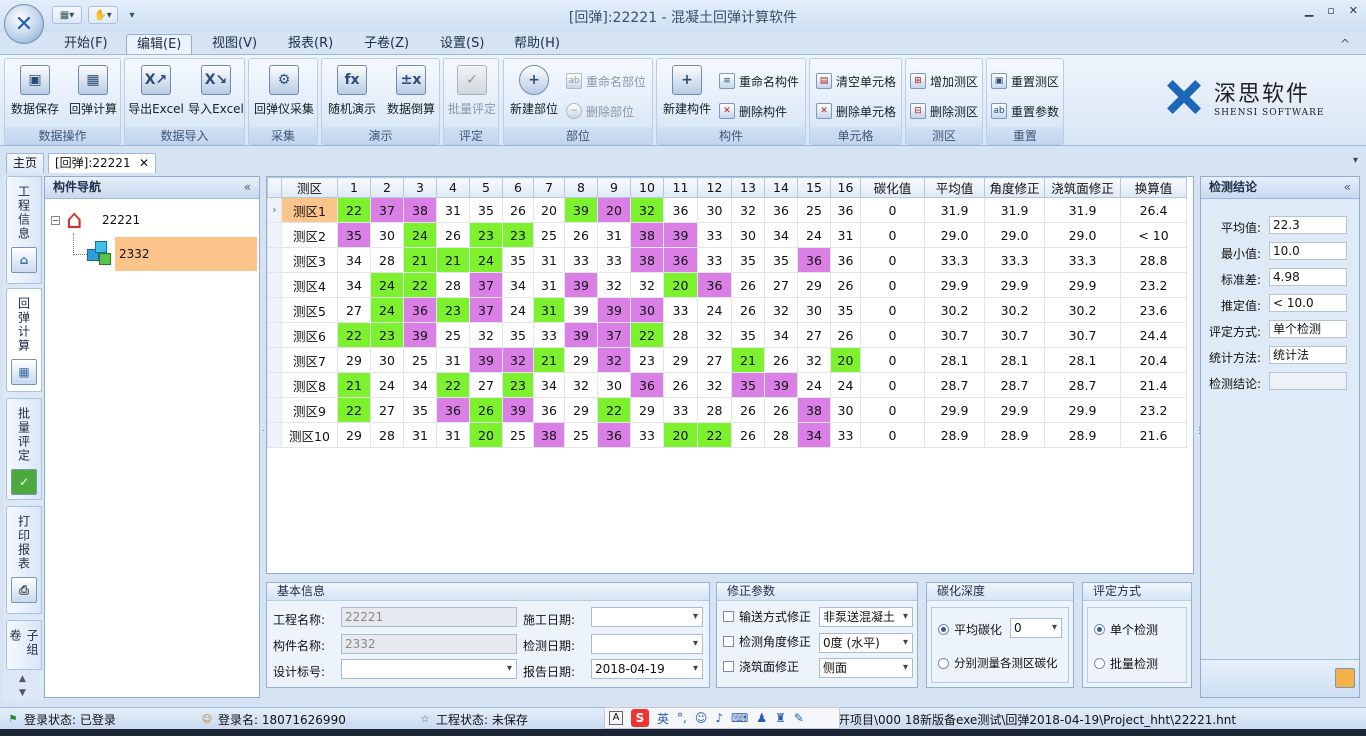 This screenshot has height=736, width=1366. What do you see at coordinates (55, 220) in the screenshot?
I see `tree-collapse-icon: −` at bounding box center [55, 220].